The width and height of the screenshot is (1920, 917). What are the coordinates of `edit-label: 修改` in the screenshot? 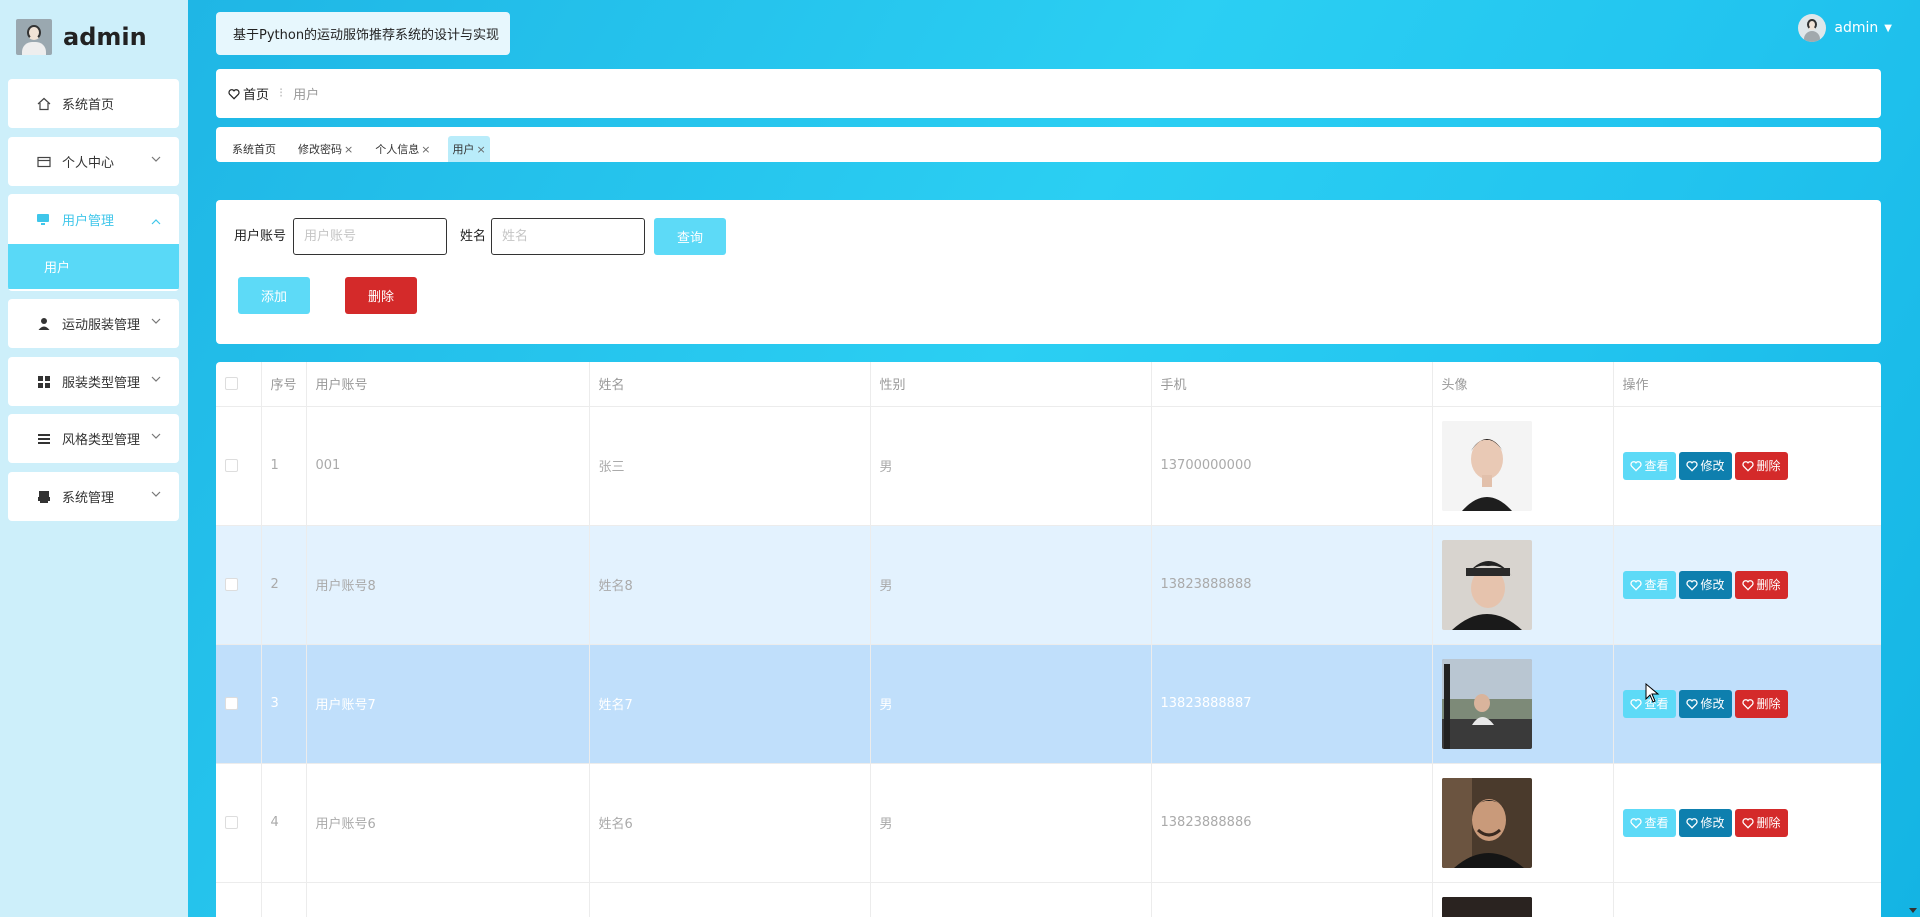 It's located at (1712, 585).